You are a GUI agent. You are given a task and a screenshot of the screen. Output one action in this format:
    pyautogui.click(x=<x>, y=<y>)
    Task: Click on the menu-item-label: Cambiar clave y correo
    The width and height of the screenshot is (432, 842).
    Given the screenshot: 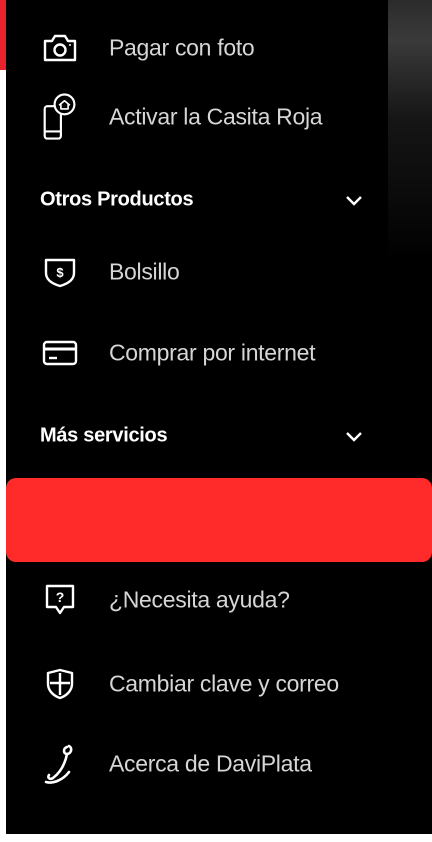 What is the action you would take?
    pyautogui.click(x=224, y=683)
    